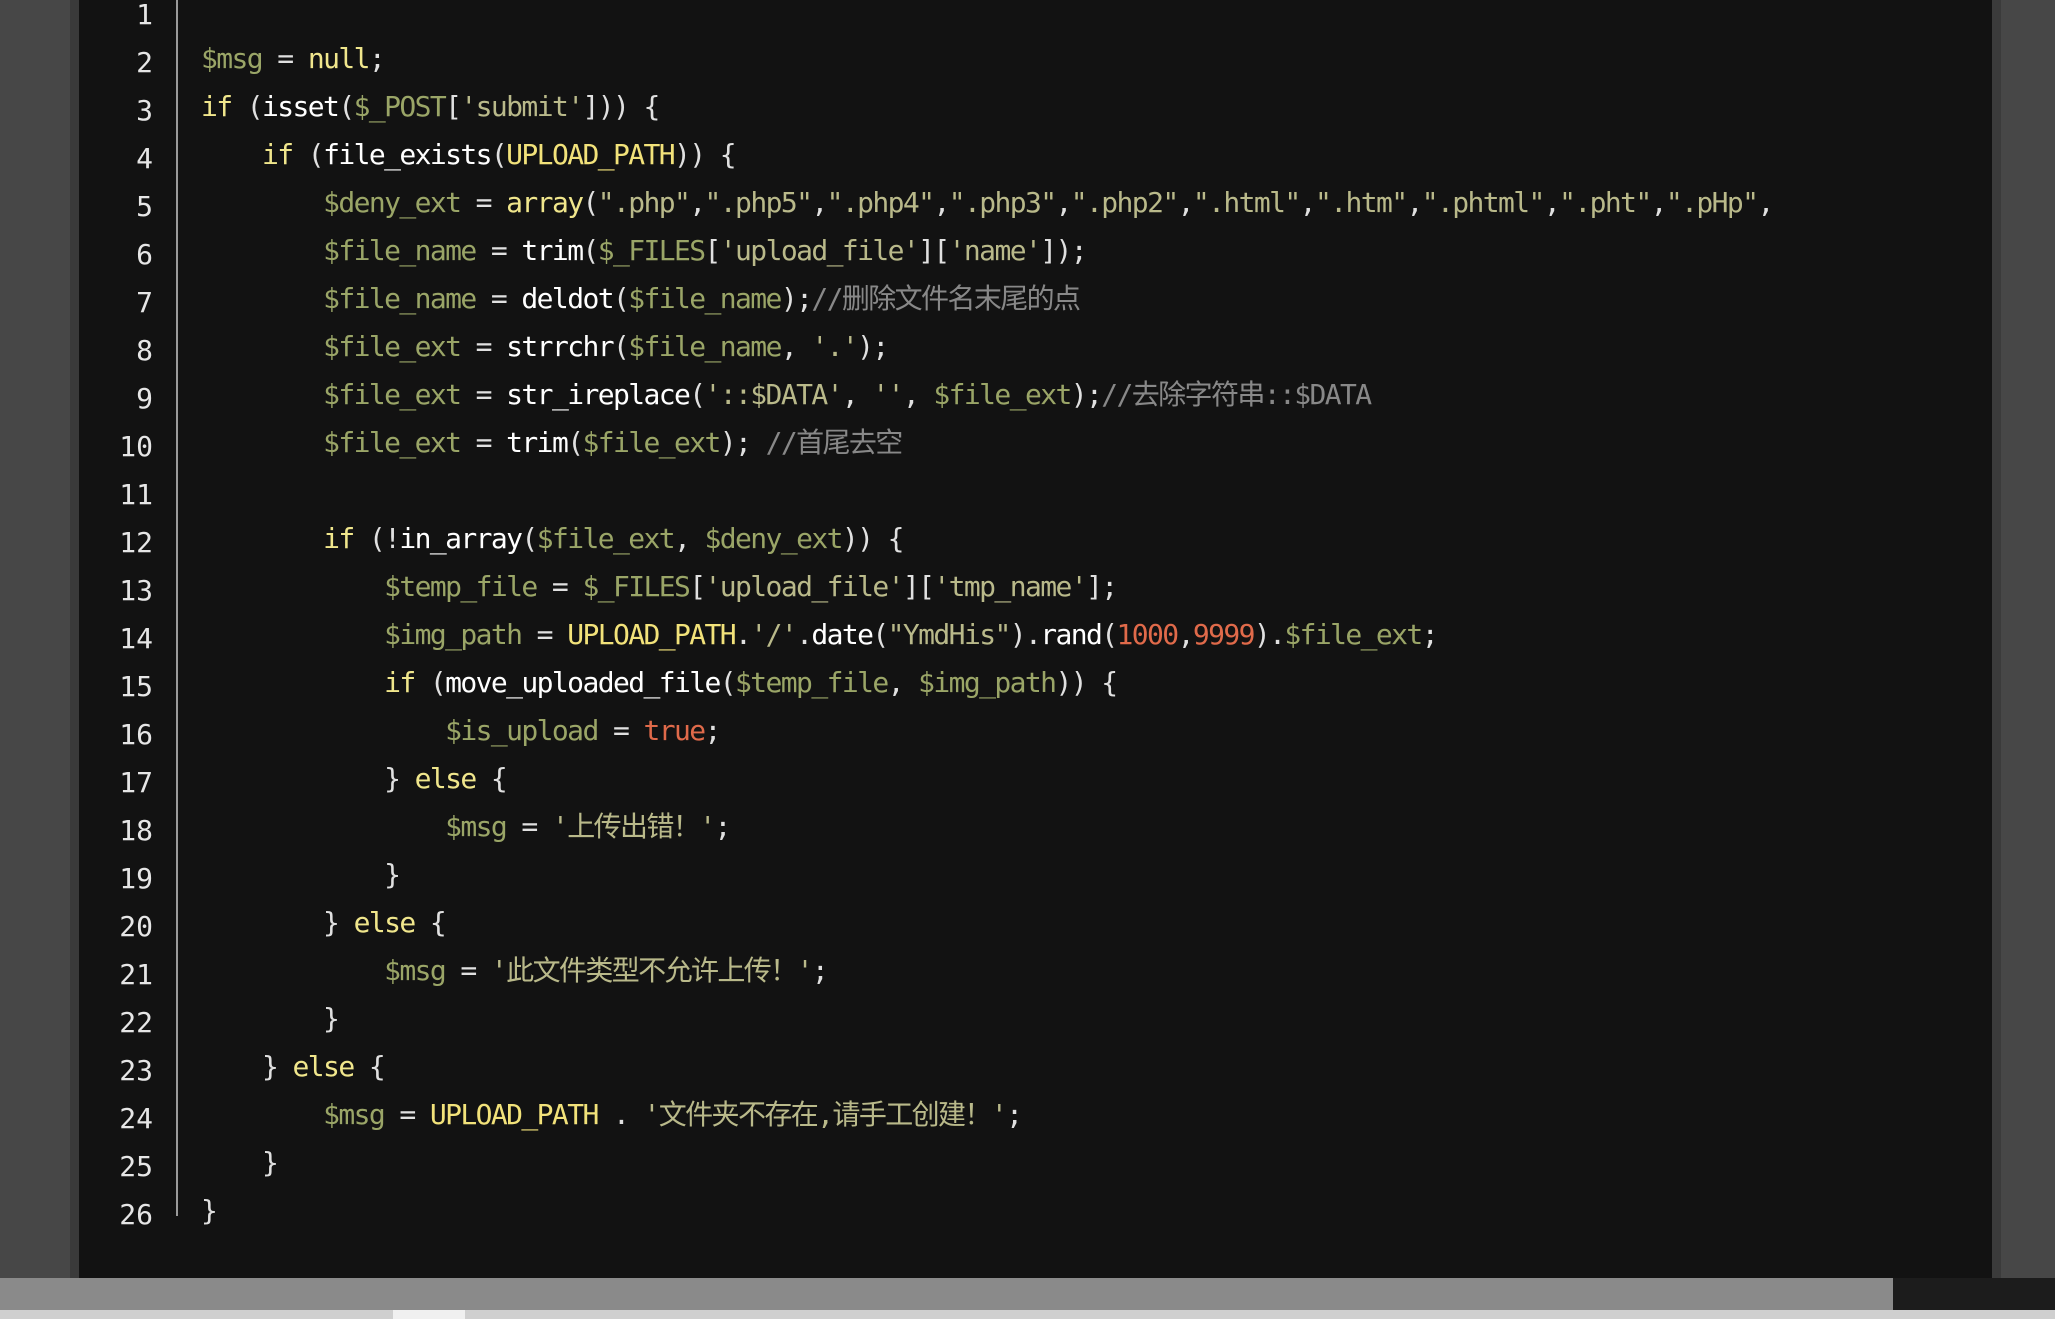  Describe the element at coordinates (621, 106) in the screenshot. I see `code-token: ])) {` at that location.